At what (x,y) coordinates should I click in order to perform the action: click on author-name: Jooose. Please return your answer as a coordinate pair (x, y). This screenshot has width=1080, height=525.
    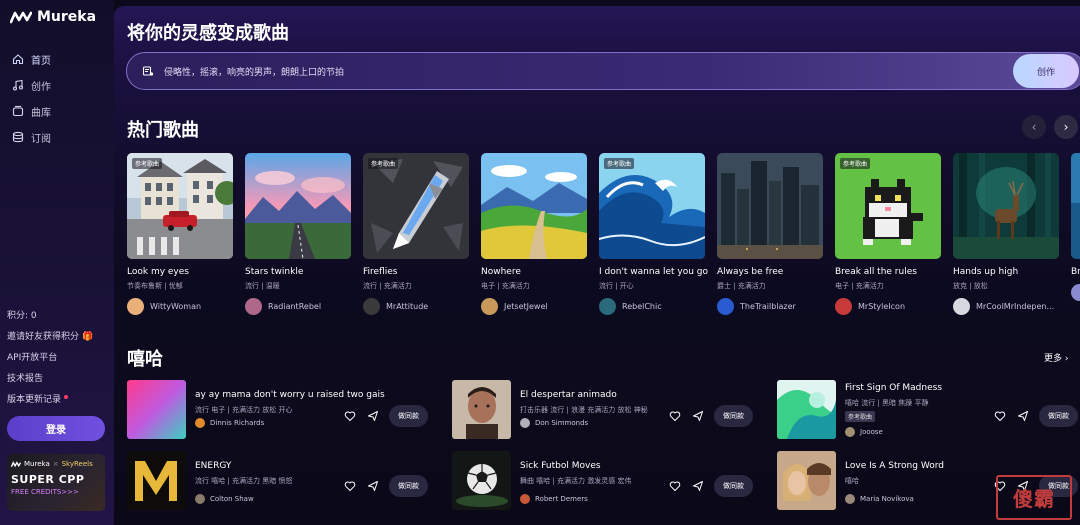
    Looking at the image, I should click on (871, 432).